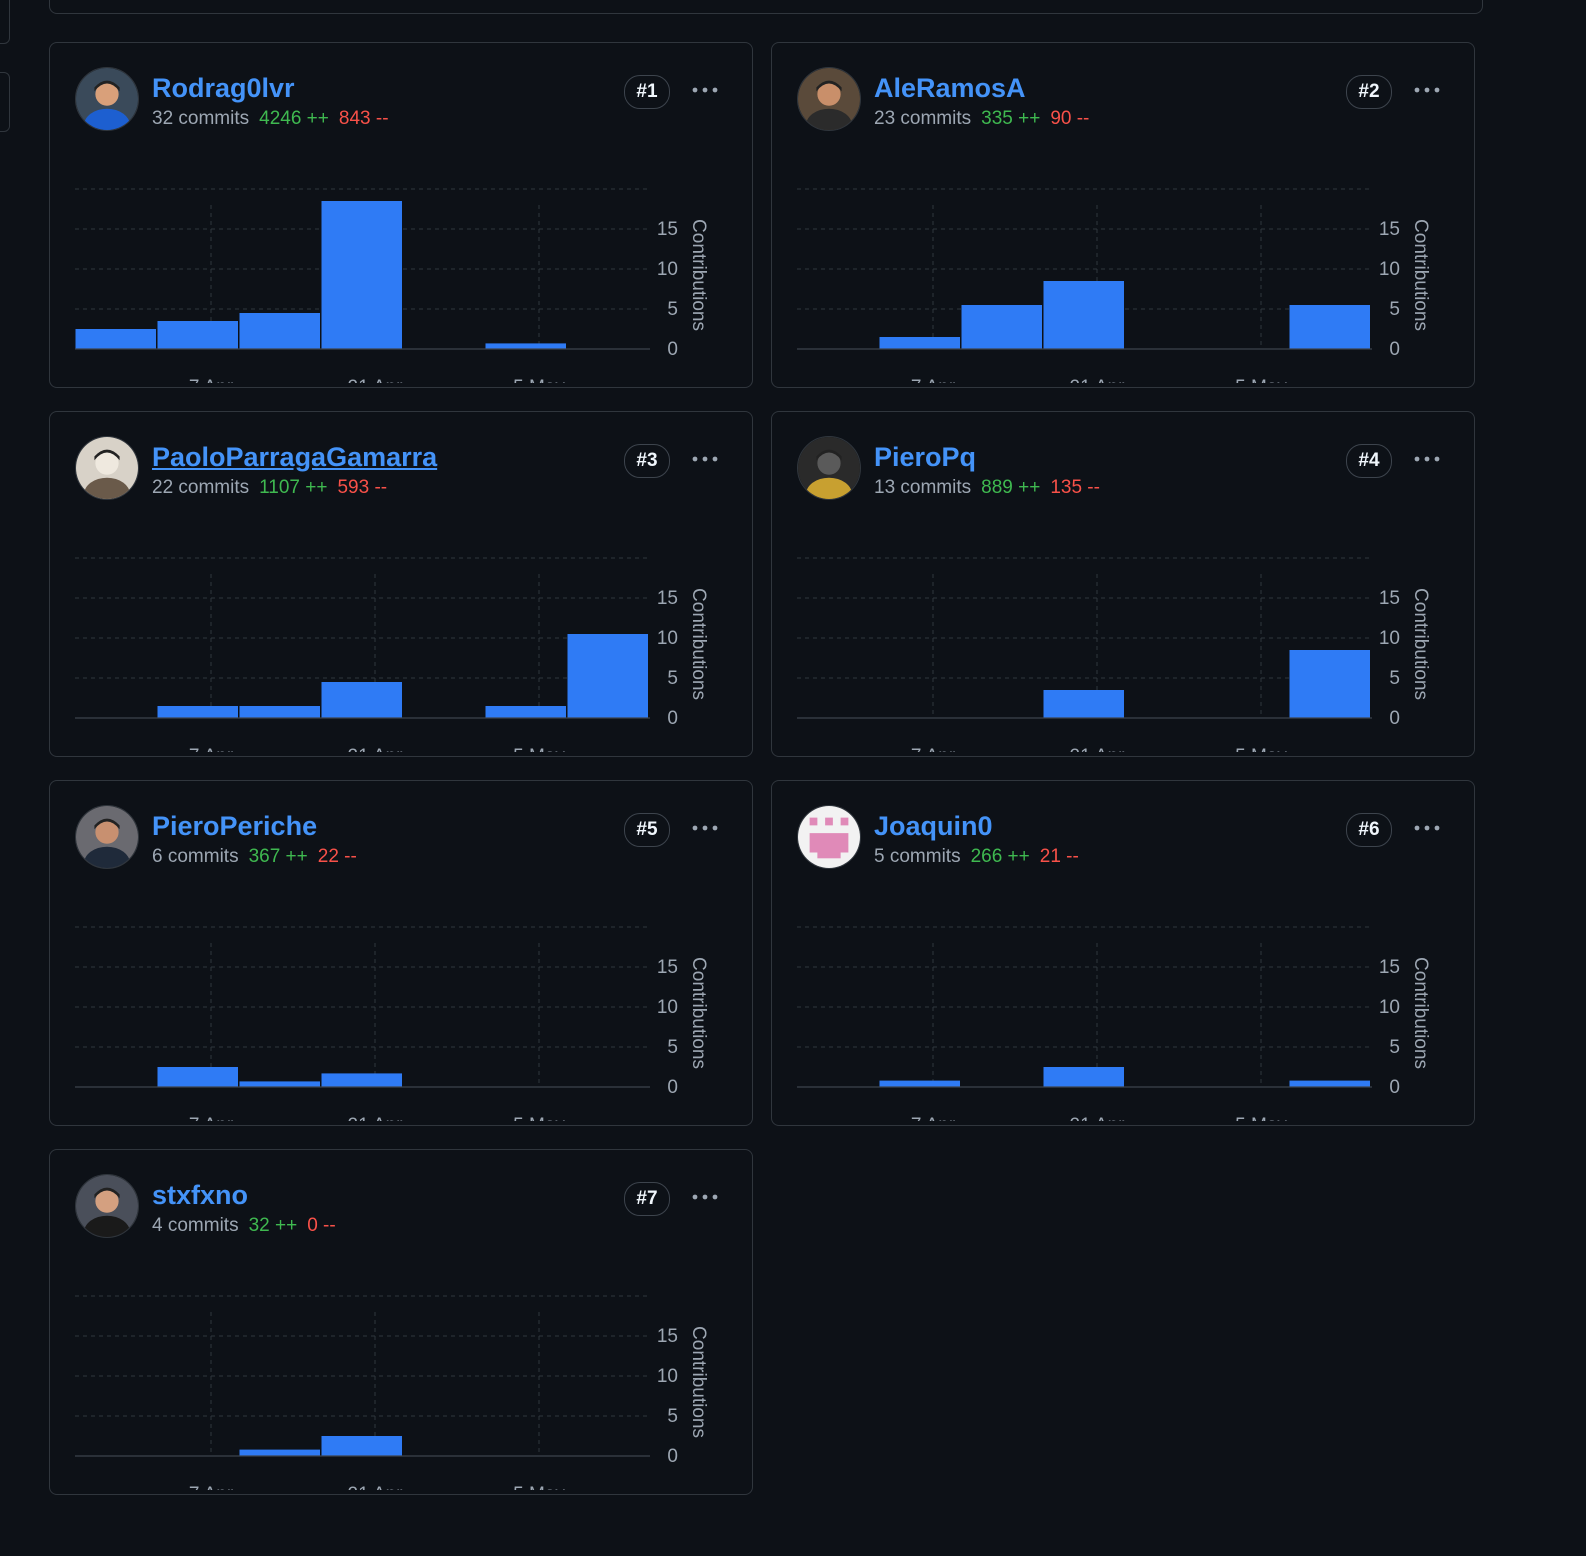  What do you see at coordinates (200, 1195) in the screenshot?
I see `username-link: stxfxno` at bounding box center [200, 1195].